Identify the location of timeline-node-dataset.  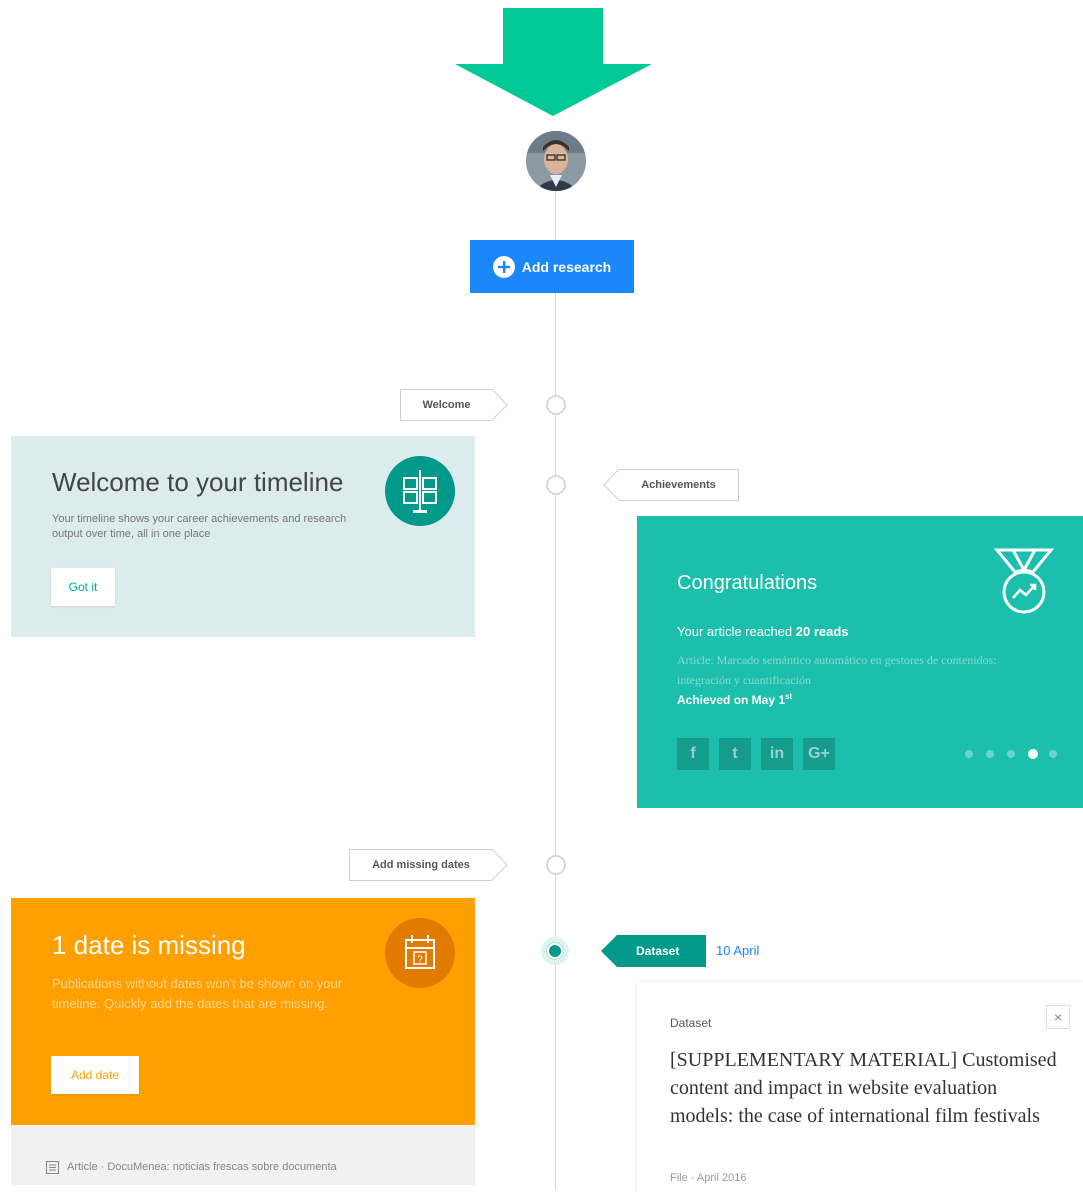
(555, 951).